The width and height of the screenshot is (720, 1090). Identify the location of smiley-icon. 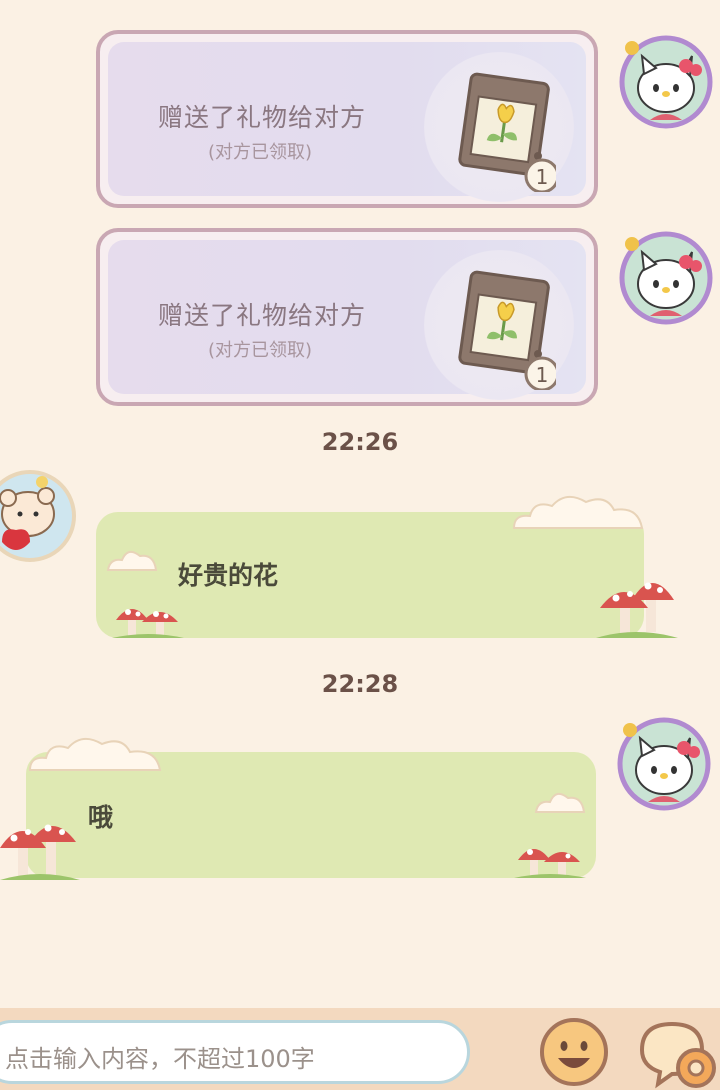
(574, 1052).